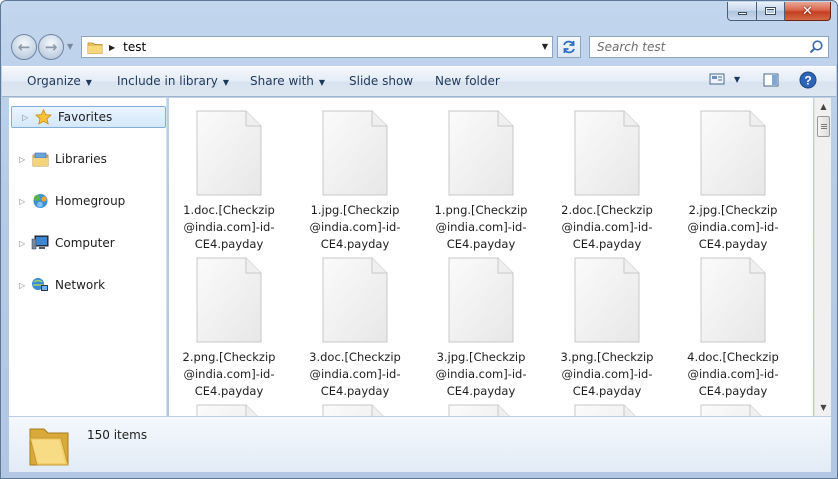  Describe the element at coordinates (40, 285) in the screenshot. I see `network-icon` at that location.